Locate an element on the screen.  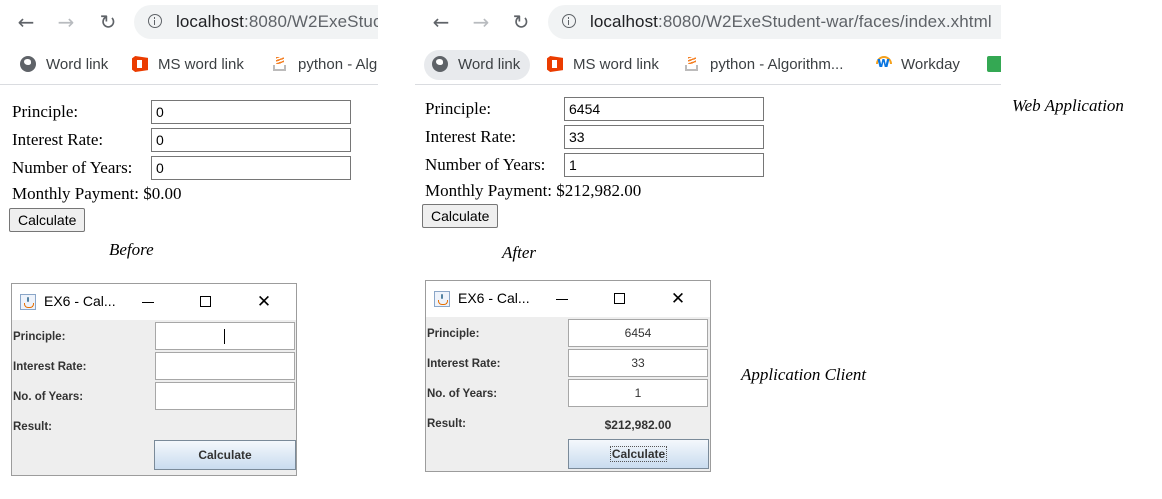
bookmark-label: python - Alg is located at coordinates (338, 64).